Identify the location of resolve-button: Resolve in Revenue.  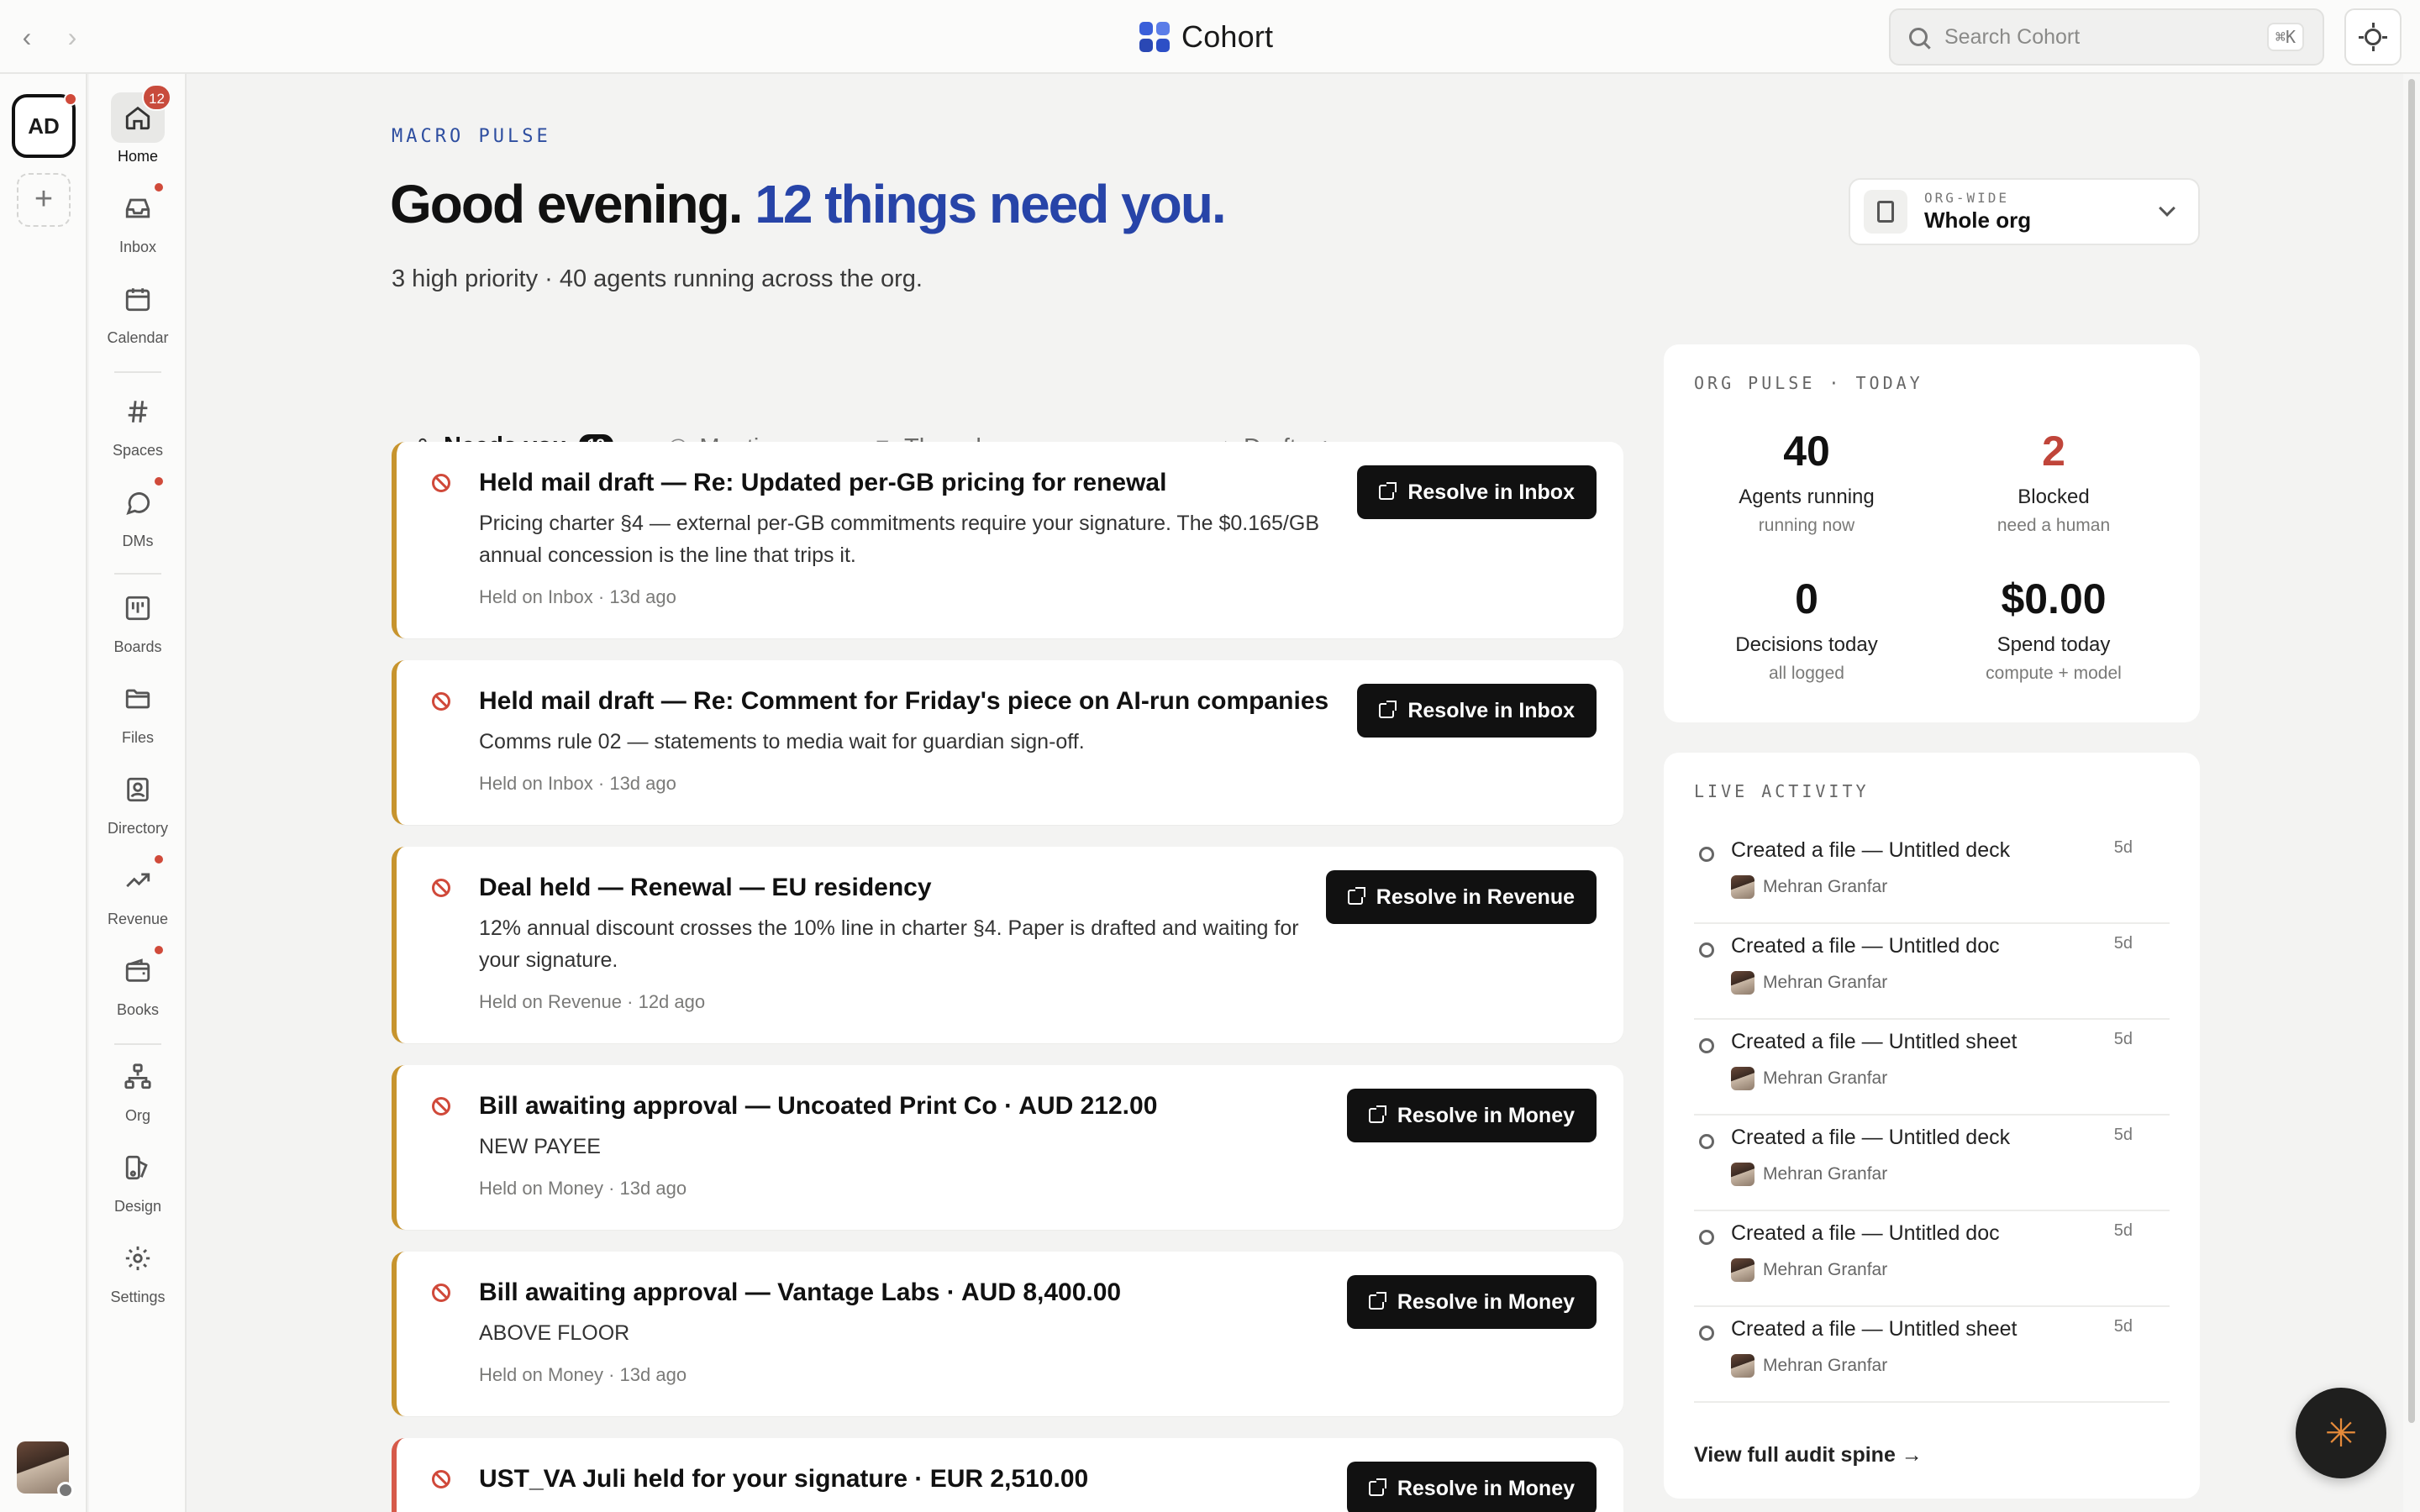
(1461, 897).